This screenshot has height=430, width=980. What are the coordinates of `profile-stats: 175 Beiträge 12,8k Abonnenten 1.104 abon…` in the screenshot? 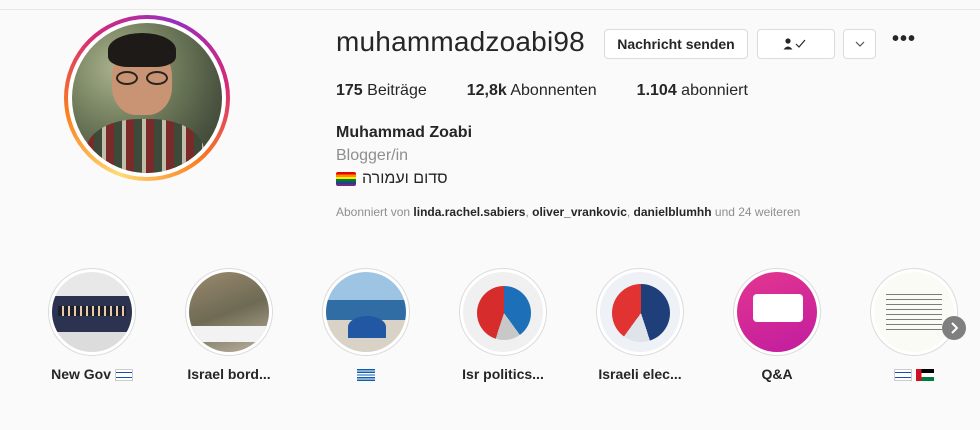 It's located at (562, 91).